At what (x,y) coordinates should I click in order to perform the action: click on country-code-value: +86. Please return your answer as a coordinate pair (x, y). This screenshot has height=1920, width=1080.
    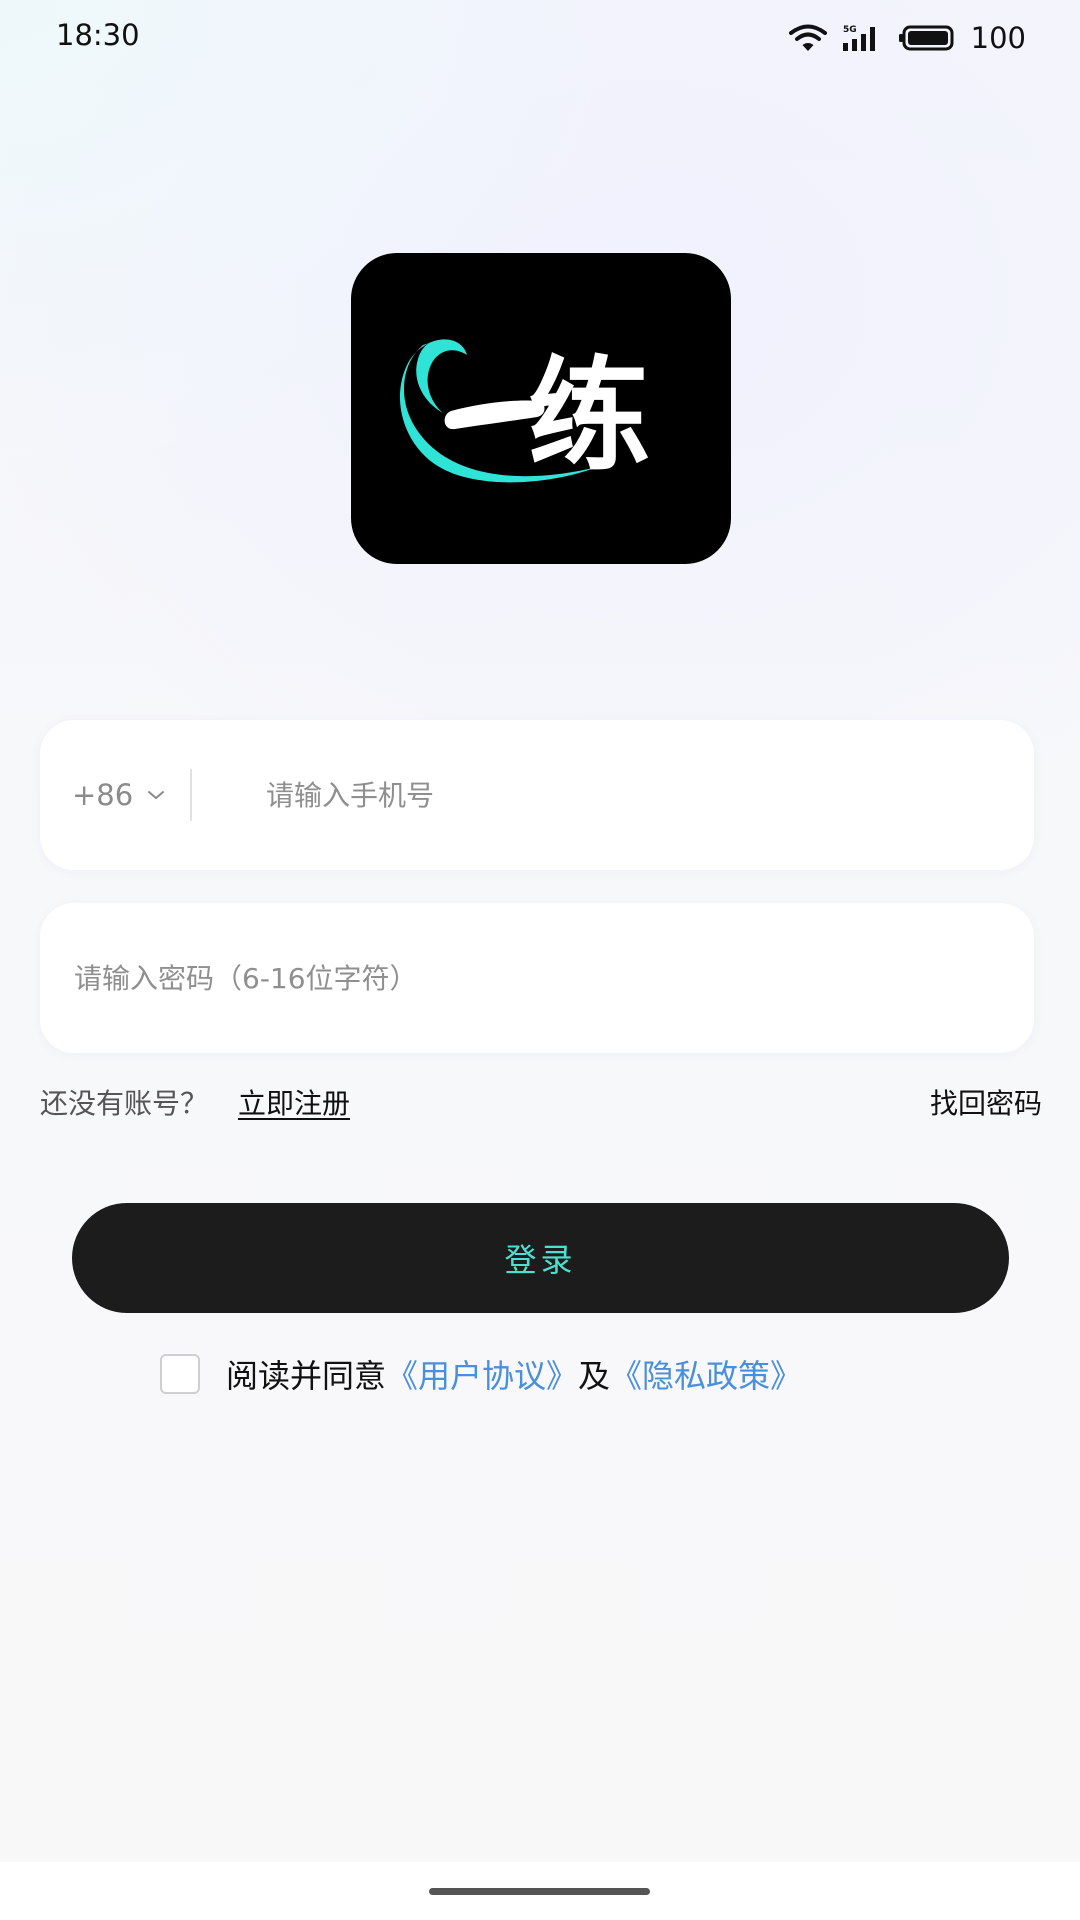
    Looking at the image, I should click on (103, 795).